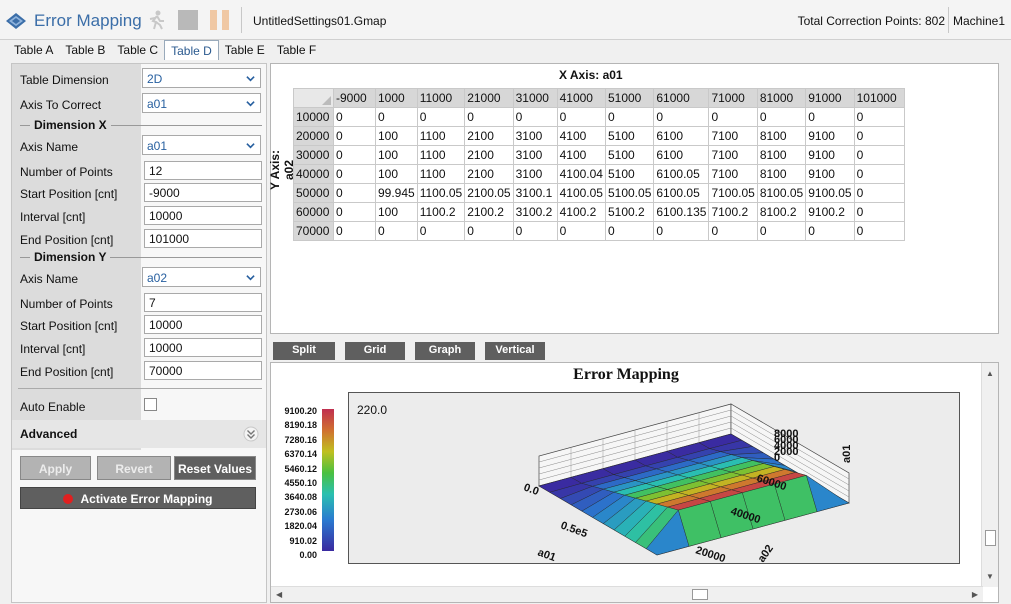  Describe the element at coordinates (681, 212) in the screenshot. I see `grid-cell: 6100.135` at that location.